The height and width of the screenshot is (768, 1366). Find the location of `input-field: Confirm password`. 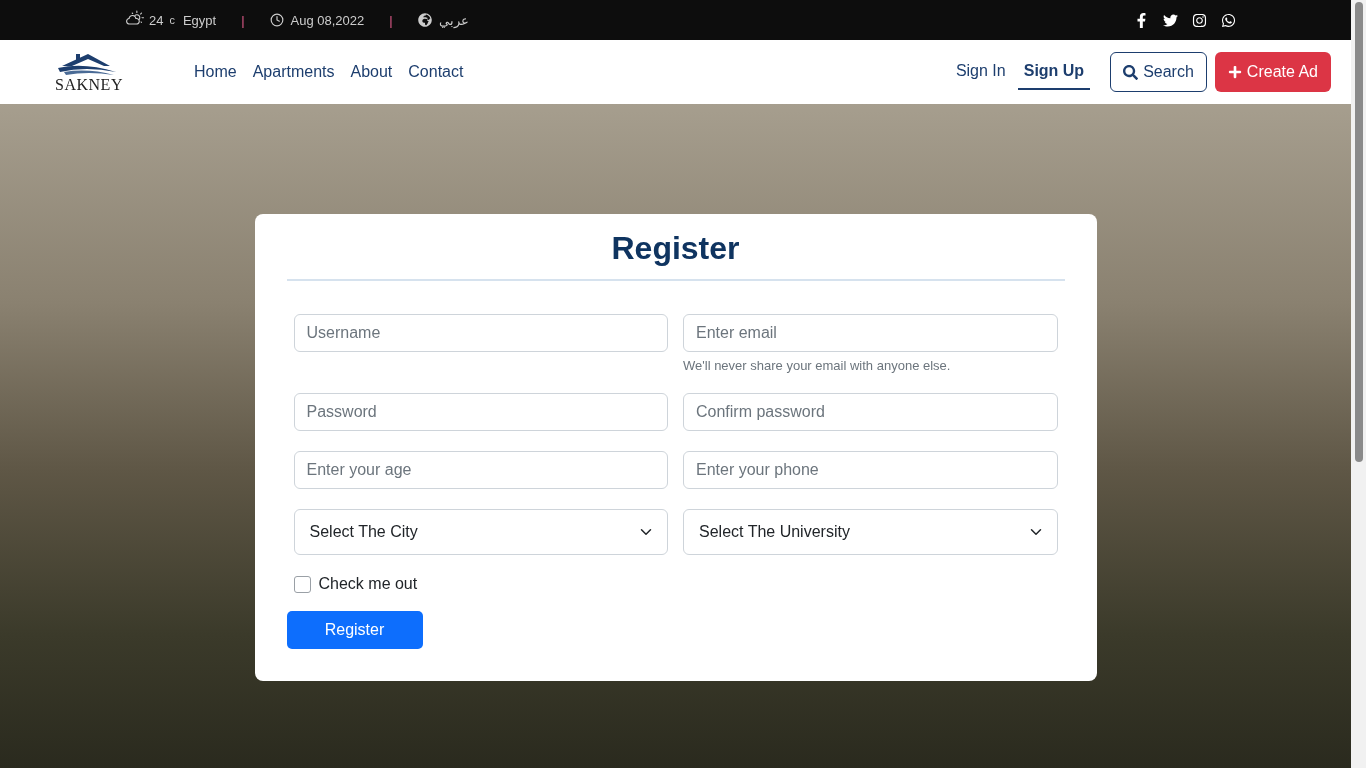

input-field: Confirm password is located at coordinates (870, 412).